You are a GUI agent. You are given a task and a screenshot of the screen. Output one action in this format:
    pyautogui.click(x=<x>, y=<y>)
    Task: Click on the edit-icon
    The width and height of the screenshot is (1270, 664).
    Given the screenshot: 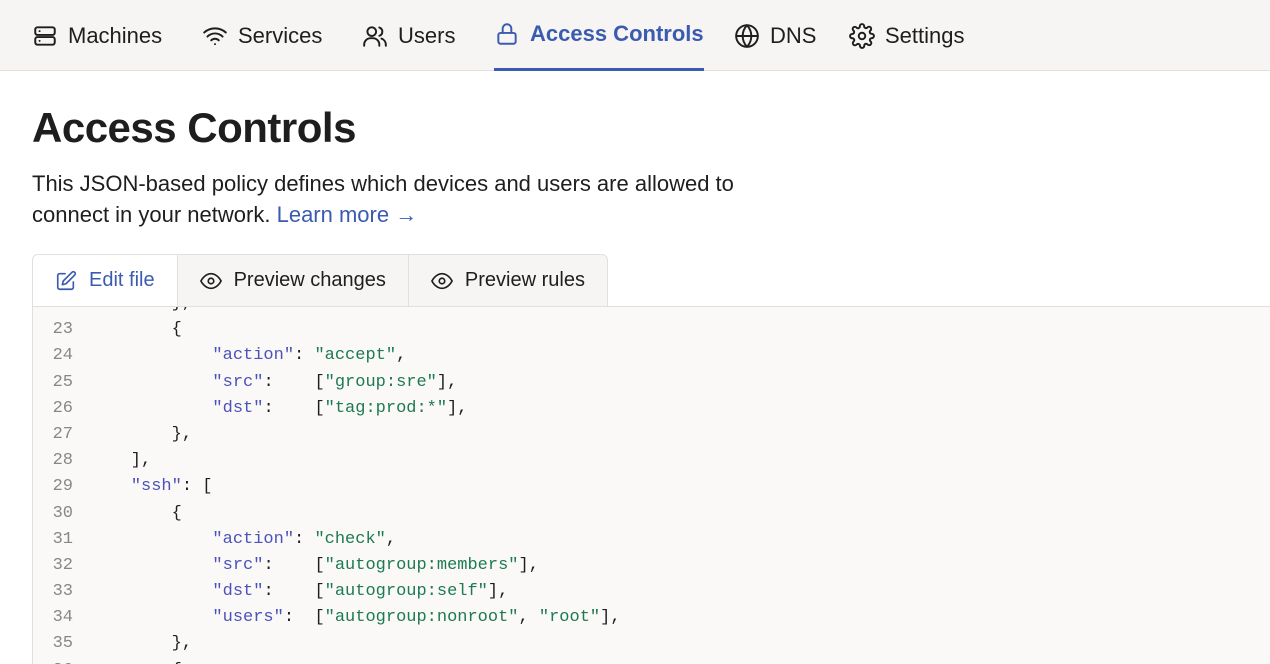 What is the action you would take?
    pyautogui.click(x=66, y=281)
    